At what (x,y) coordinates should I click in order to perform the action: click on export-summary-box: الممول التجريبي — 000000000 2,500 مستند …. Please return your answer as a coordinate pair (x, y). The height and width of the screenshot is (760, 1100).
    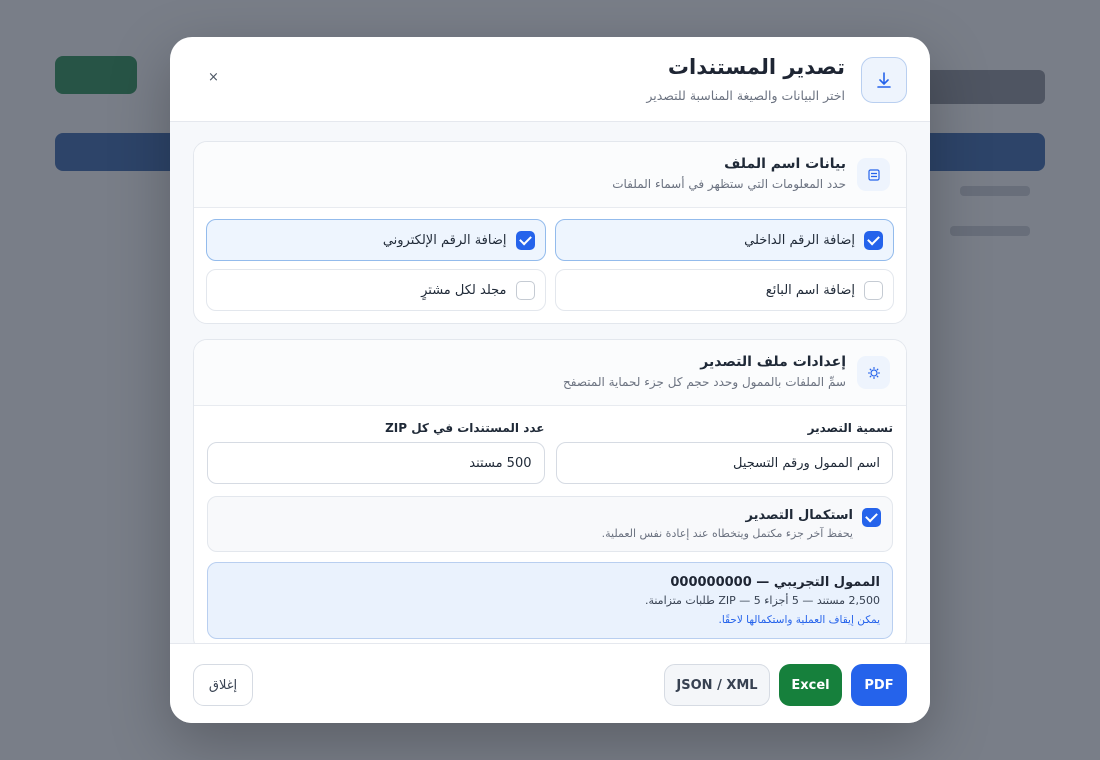
    Looking at the image, I should click on (550, 600).